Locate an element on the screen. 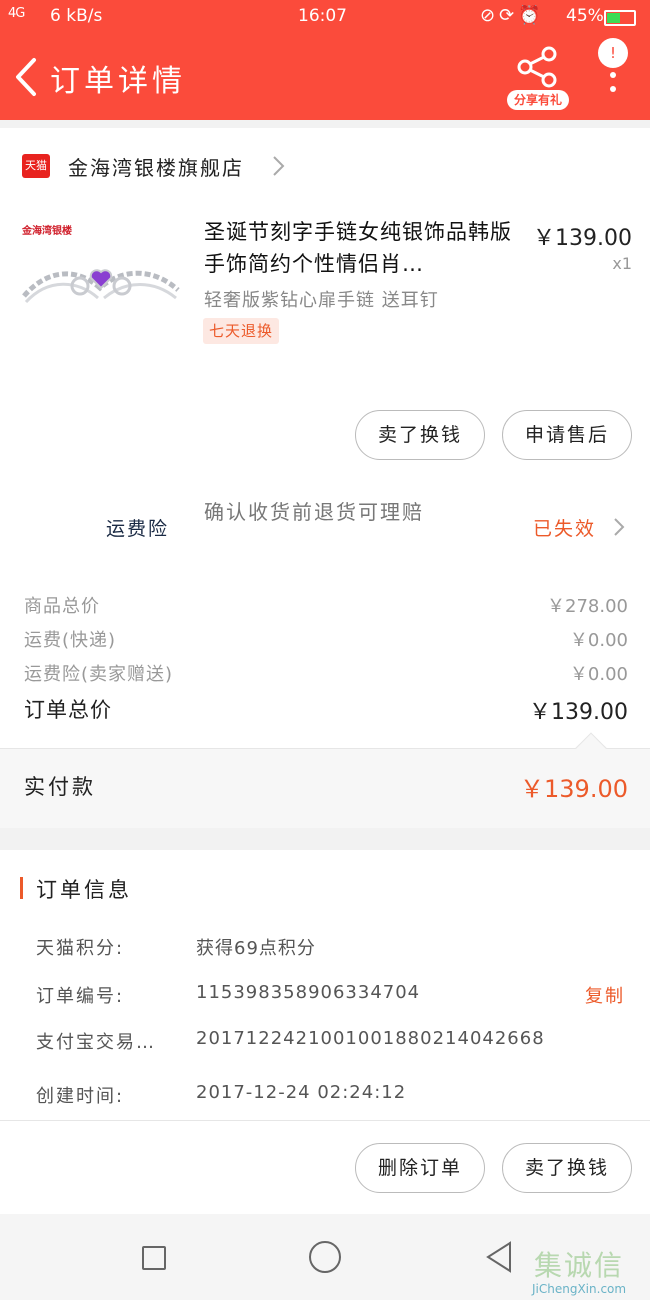 The width and height of the screenshot is (650, 1300). summary-row-insurance: 运费险(卖家赠送) ￥0.00 is located at coordinates (325, 673).